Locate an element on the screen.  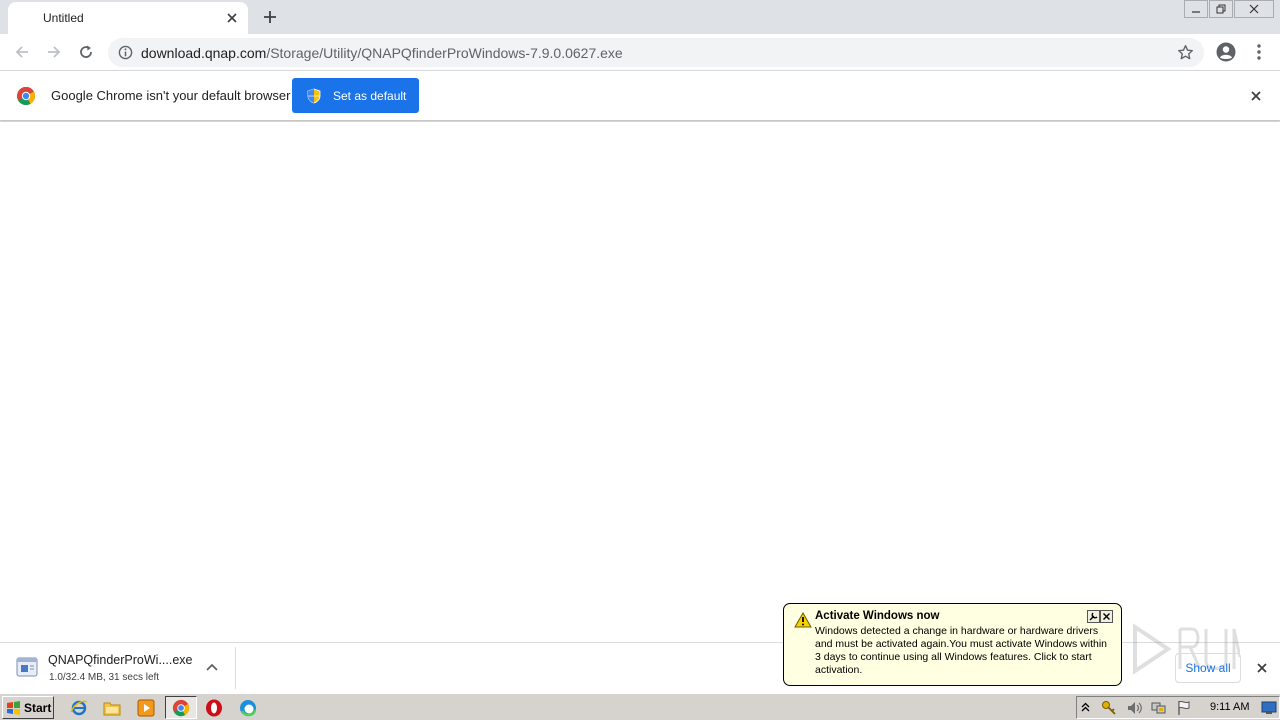
reload-icon is located at coordinates (86, 51).